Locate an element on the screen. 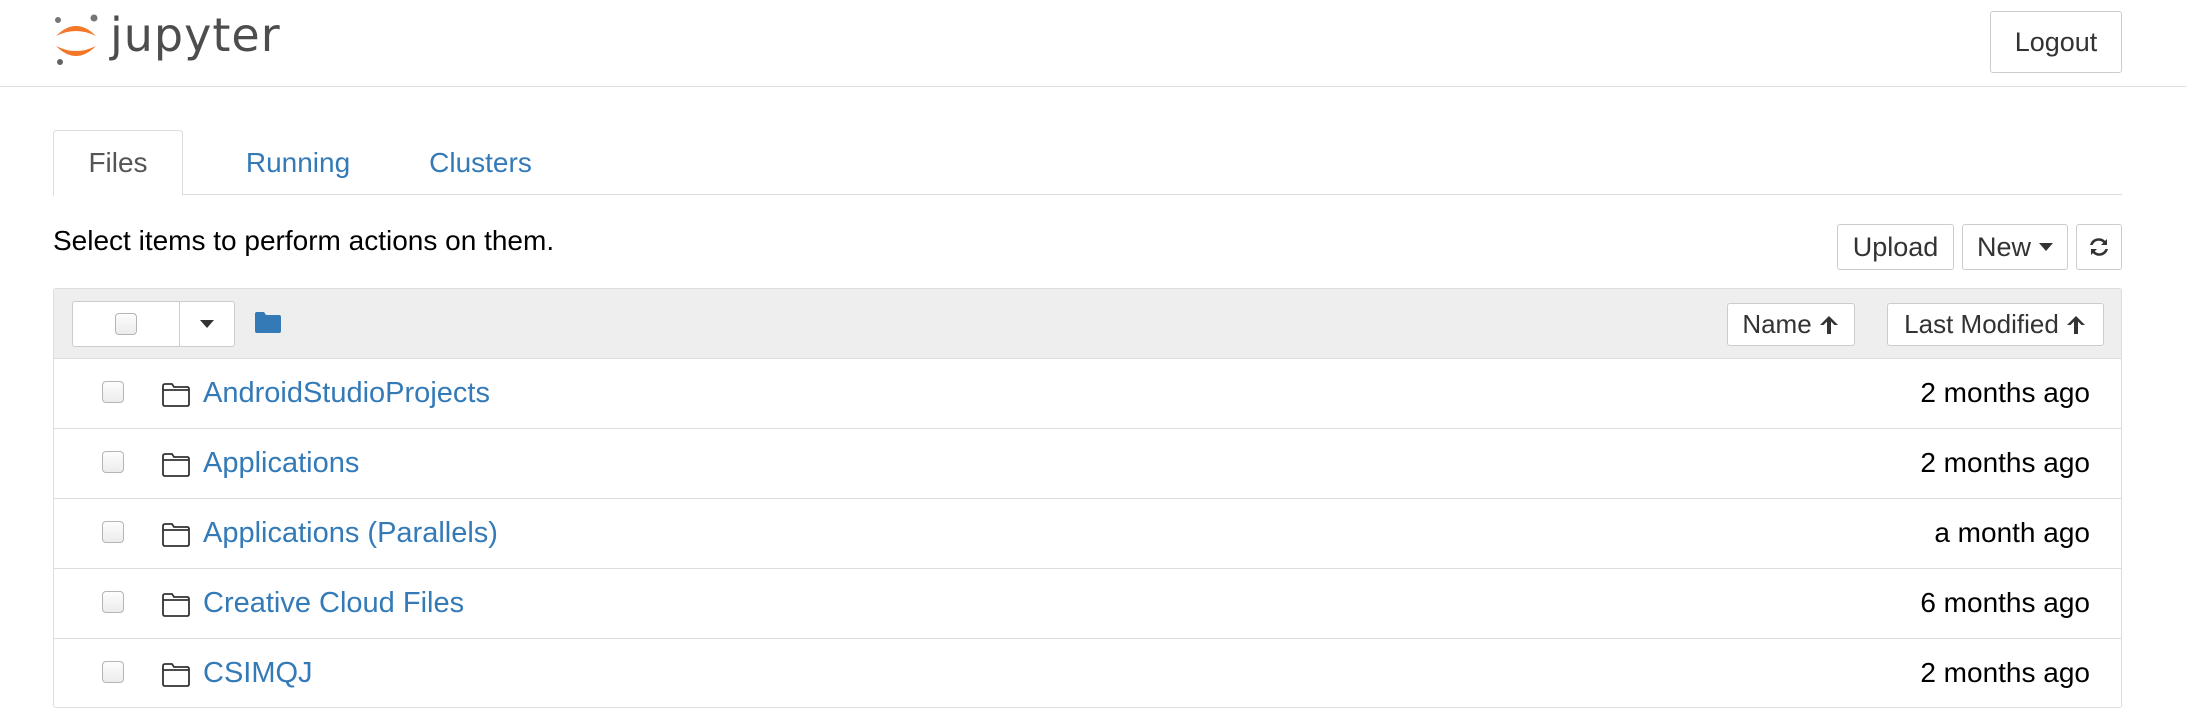 Image resolution: width=2186 pixels, height=708 pixels. select-all-checkbox-wrap is located at coordinates (126, 324).